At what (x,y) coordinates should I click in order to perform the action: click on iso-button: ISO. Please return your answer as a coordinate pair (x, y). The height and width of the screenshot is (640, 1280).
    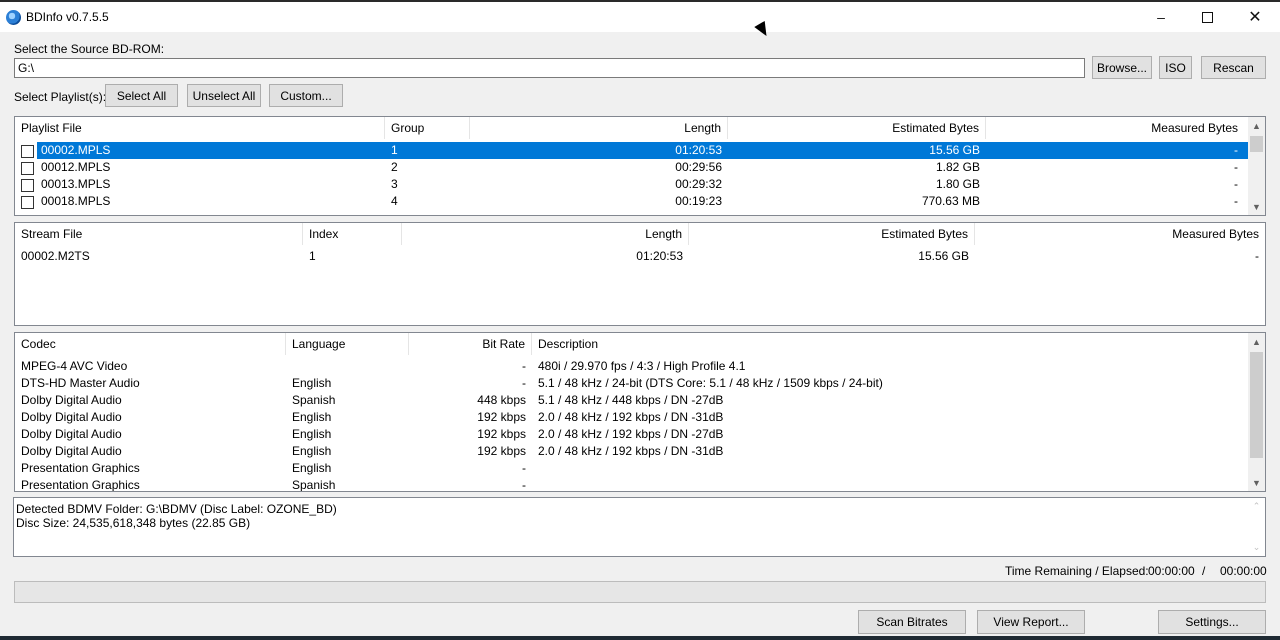
    Looking at the image, I should click on (1175, 67).